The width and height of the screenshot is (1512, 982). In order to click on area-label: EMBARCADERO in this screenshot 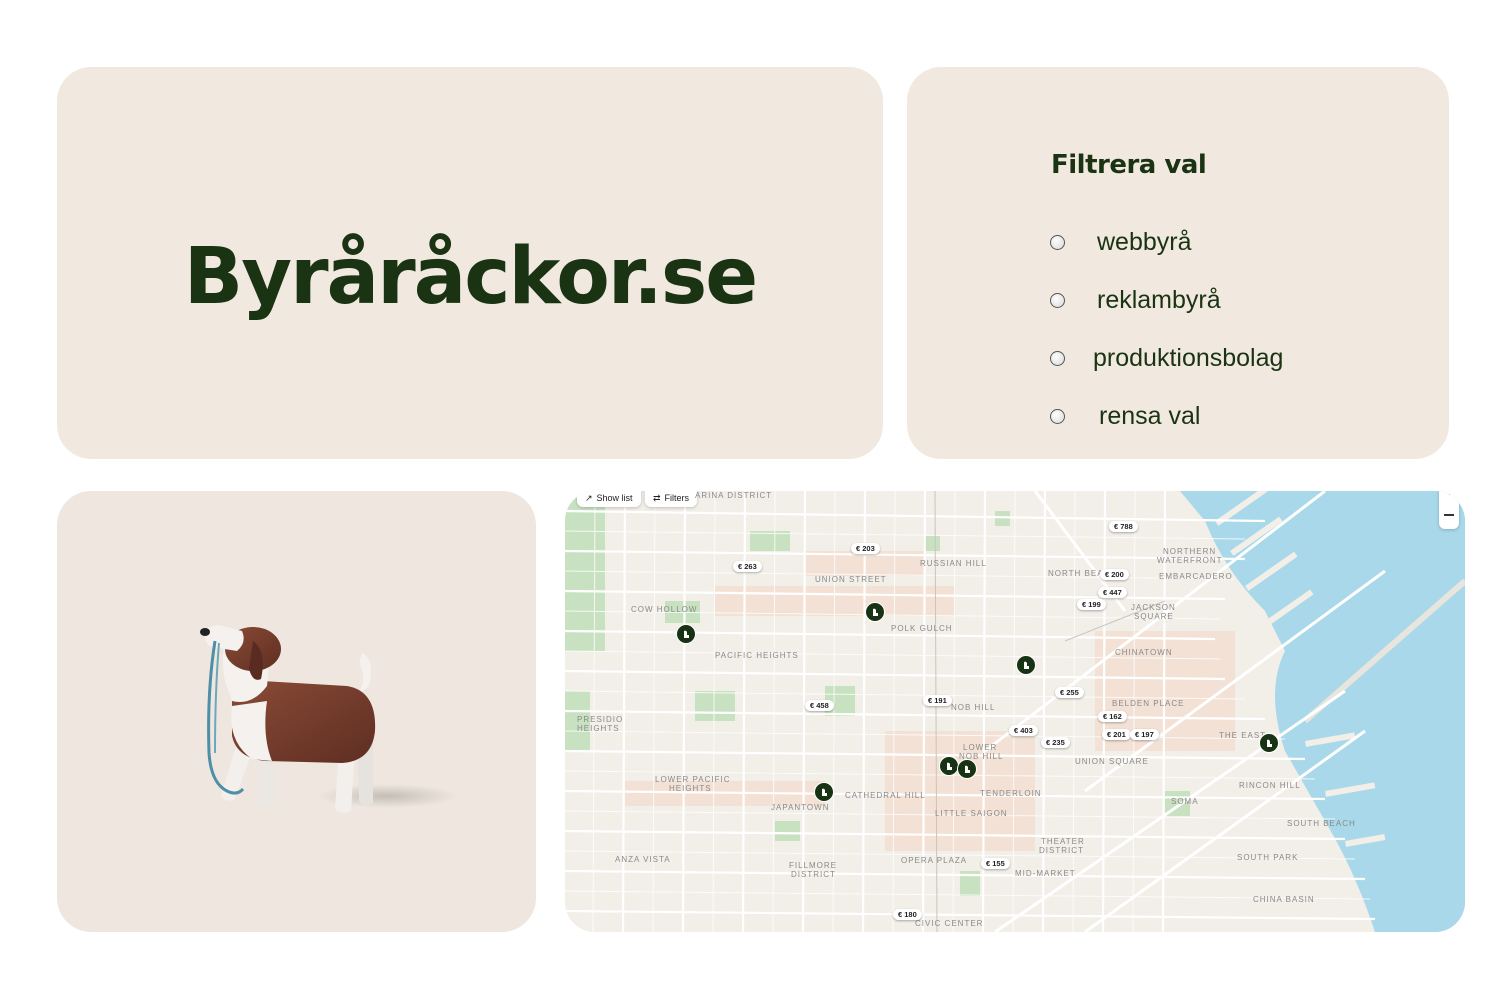, I will do `click(1196, 576)`.